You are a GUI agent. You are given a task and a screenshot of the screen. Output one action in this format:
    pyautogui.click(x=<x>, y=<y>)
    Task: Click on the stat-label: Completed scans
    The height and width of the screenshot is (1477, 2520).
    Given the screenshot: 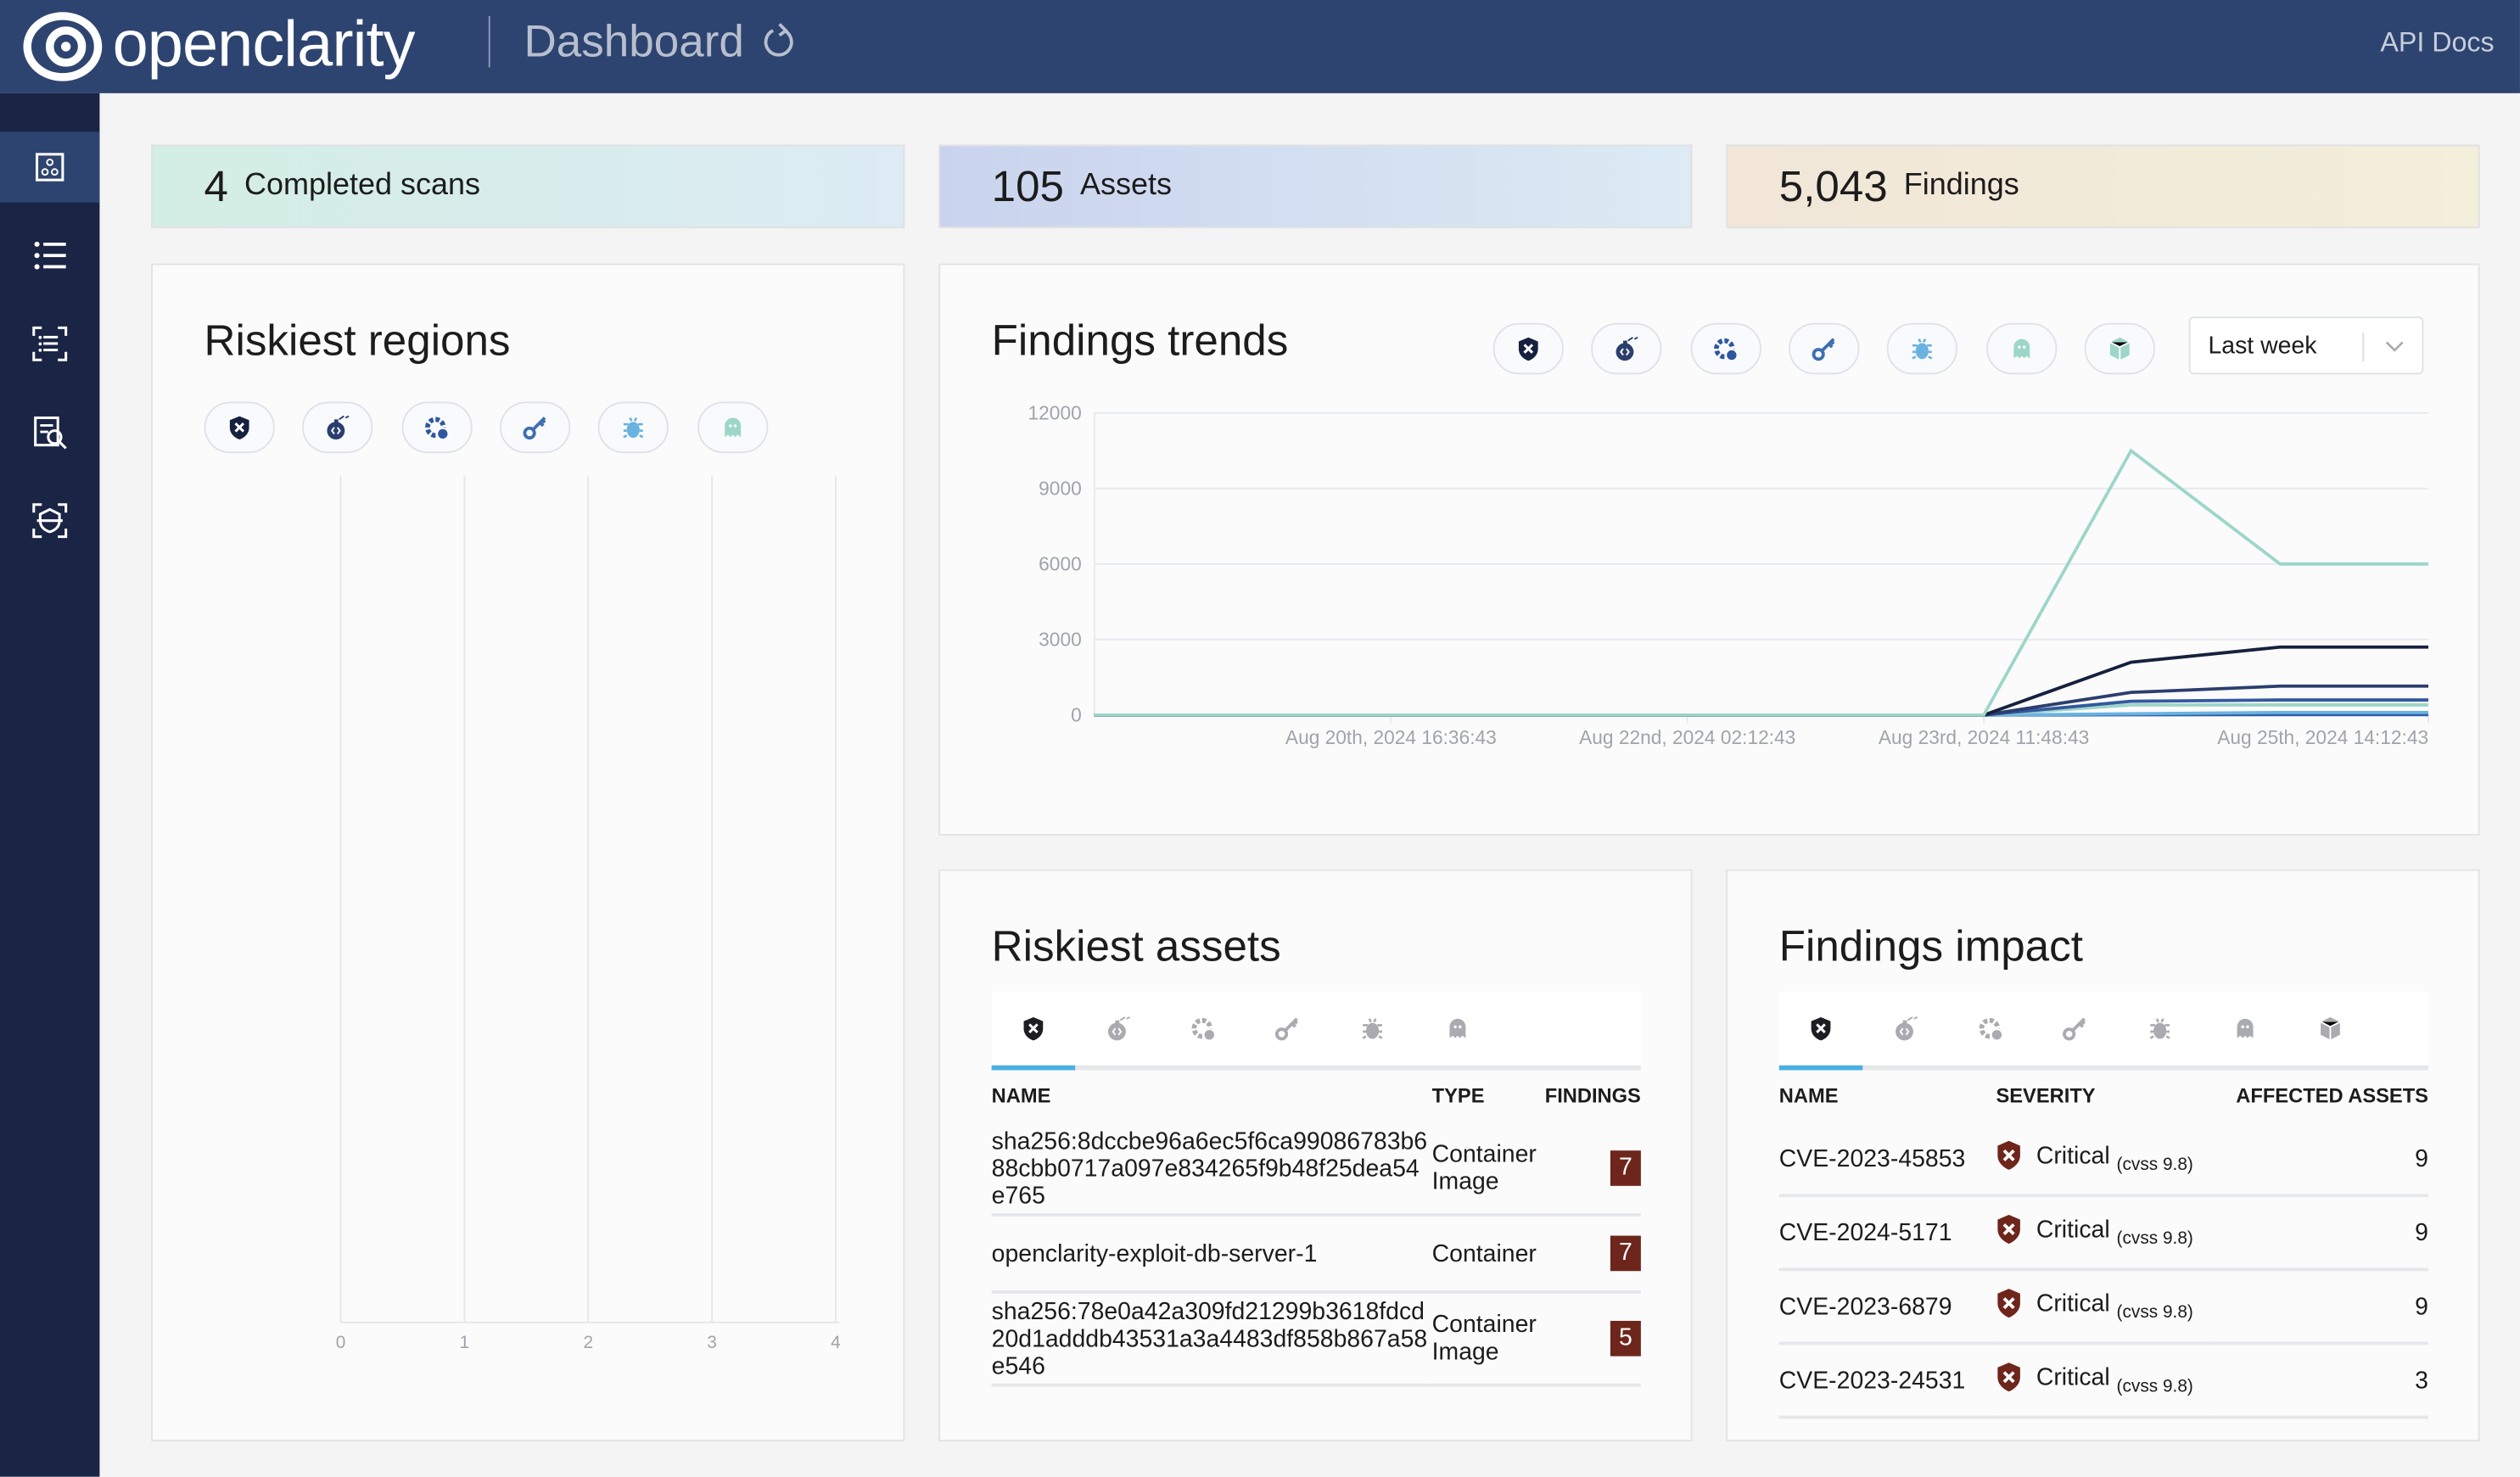 What is the action you would take?
    pyautogui.click(x=362, y=186)
    